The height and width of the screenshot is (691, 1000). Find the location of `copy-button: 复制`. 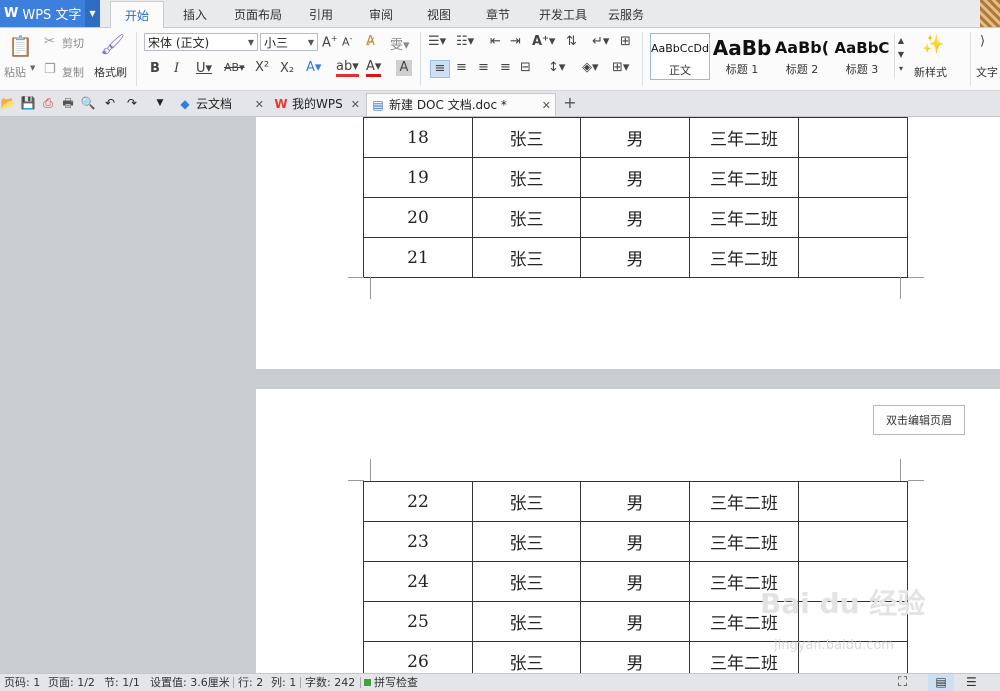

copy-button: 复制 is located at coordinates (73, 72).